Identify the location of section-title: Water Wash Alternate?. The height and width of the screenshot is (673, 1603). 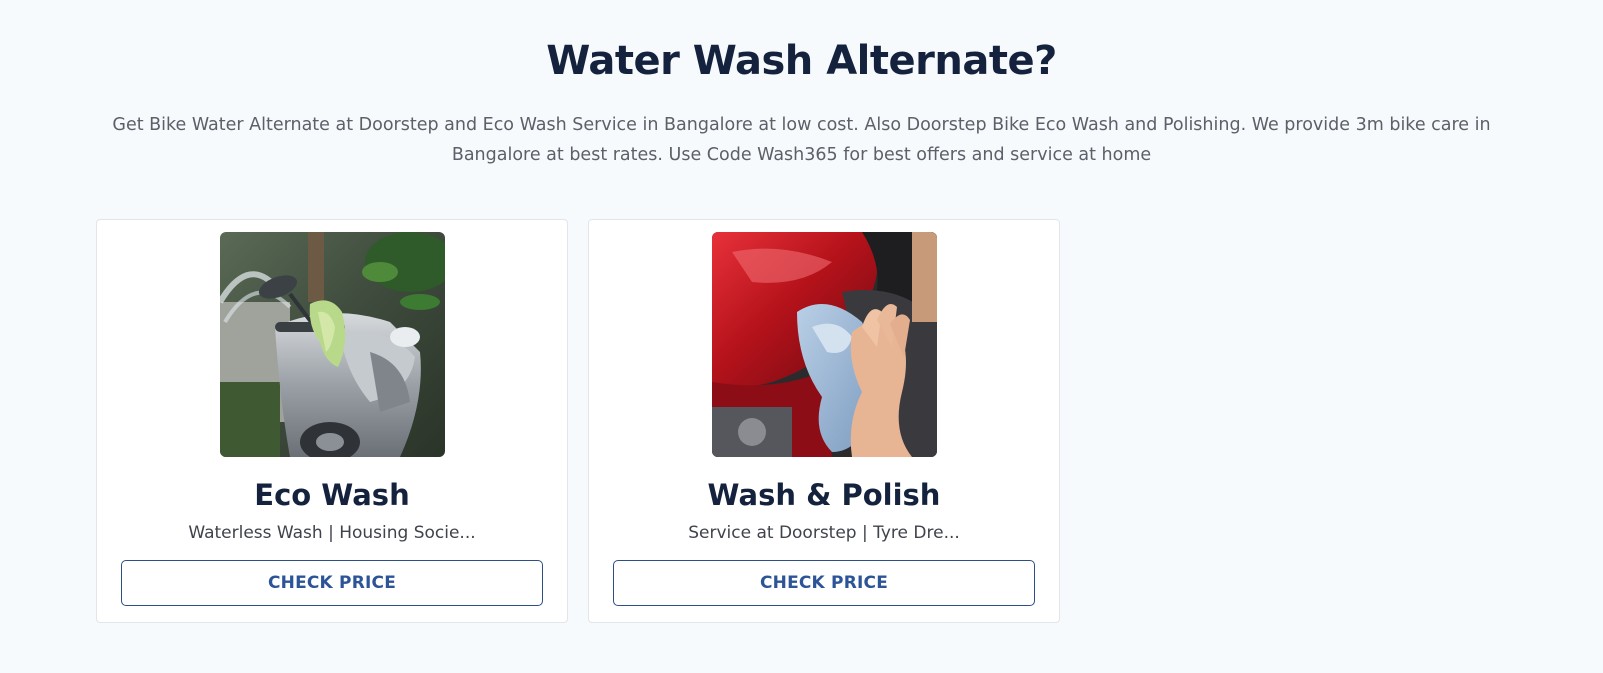
(801, 61).